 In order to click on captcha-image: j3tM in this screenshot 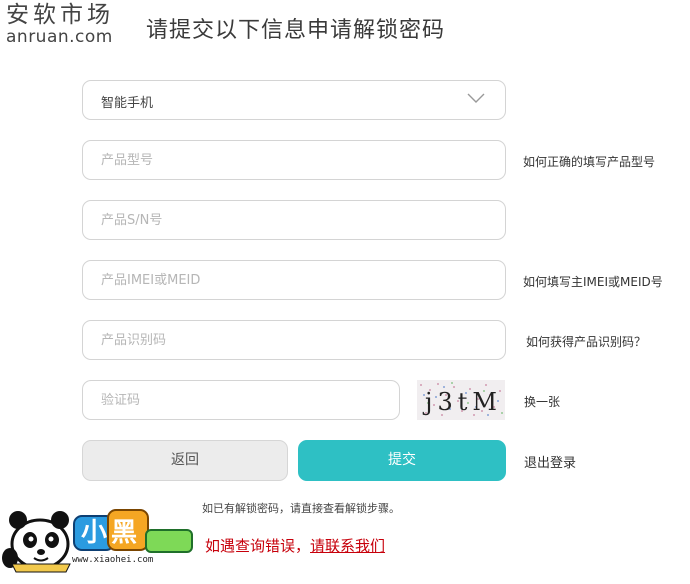, I will do `click(461, 400)`.